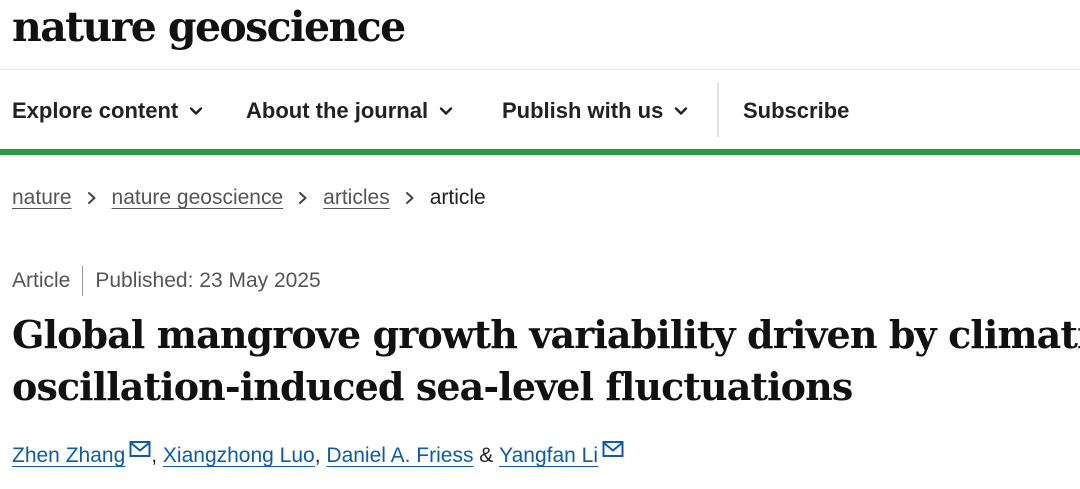  What do you see at coordinates (95, 110) in the screenshot?
I see `nav-item-label: Explore content` at bounding box center [95, 110].